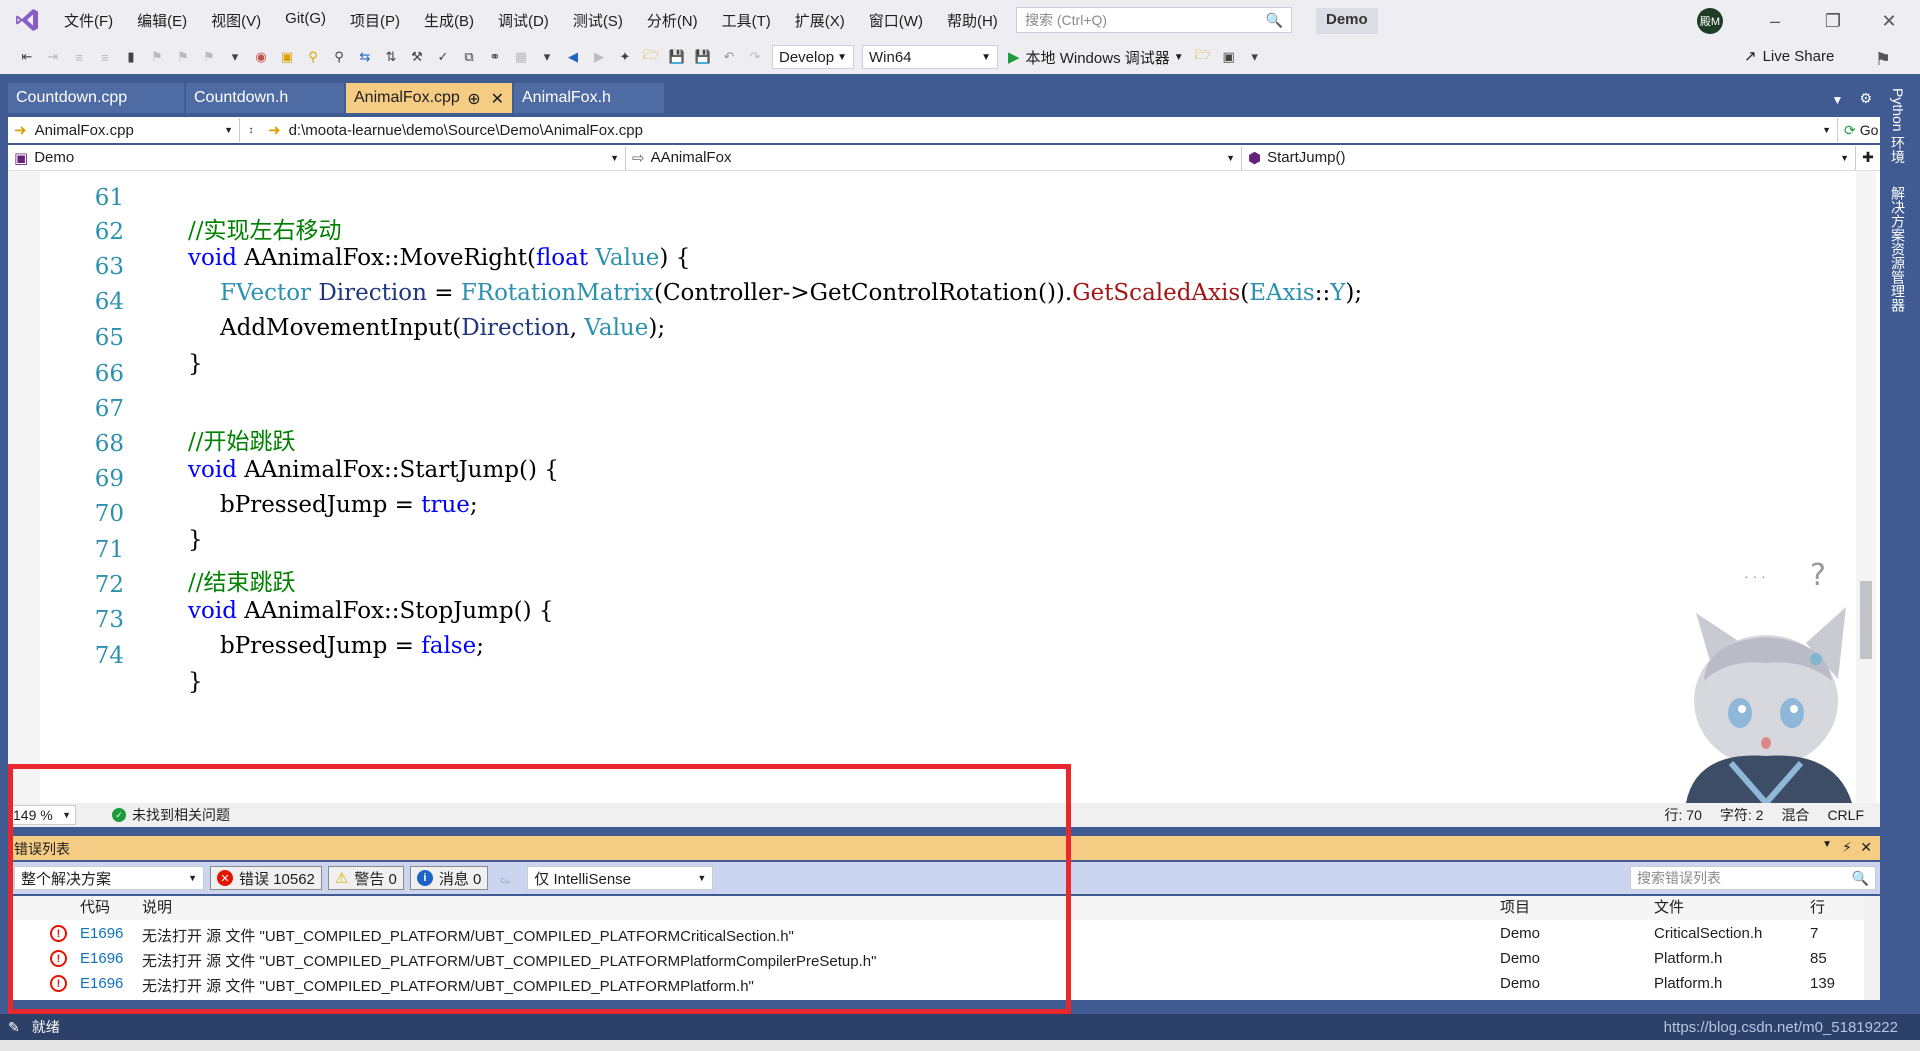 This screenshot has width=1920, height=1051. Describe the element at coordinates (497, 98) in the screenshot. I see `close-tab-icon: ✕` at that location.